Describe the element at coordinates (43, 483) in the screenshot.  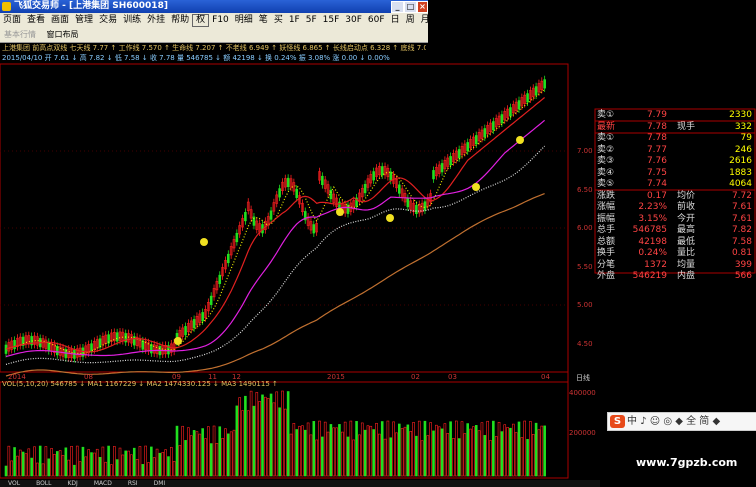
I see `indicator-tab: BOLL` at that location.